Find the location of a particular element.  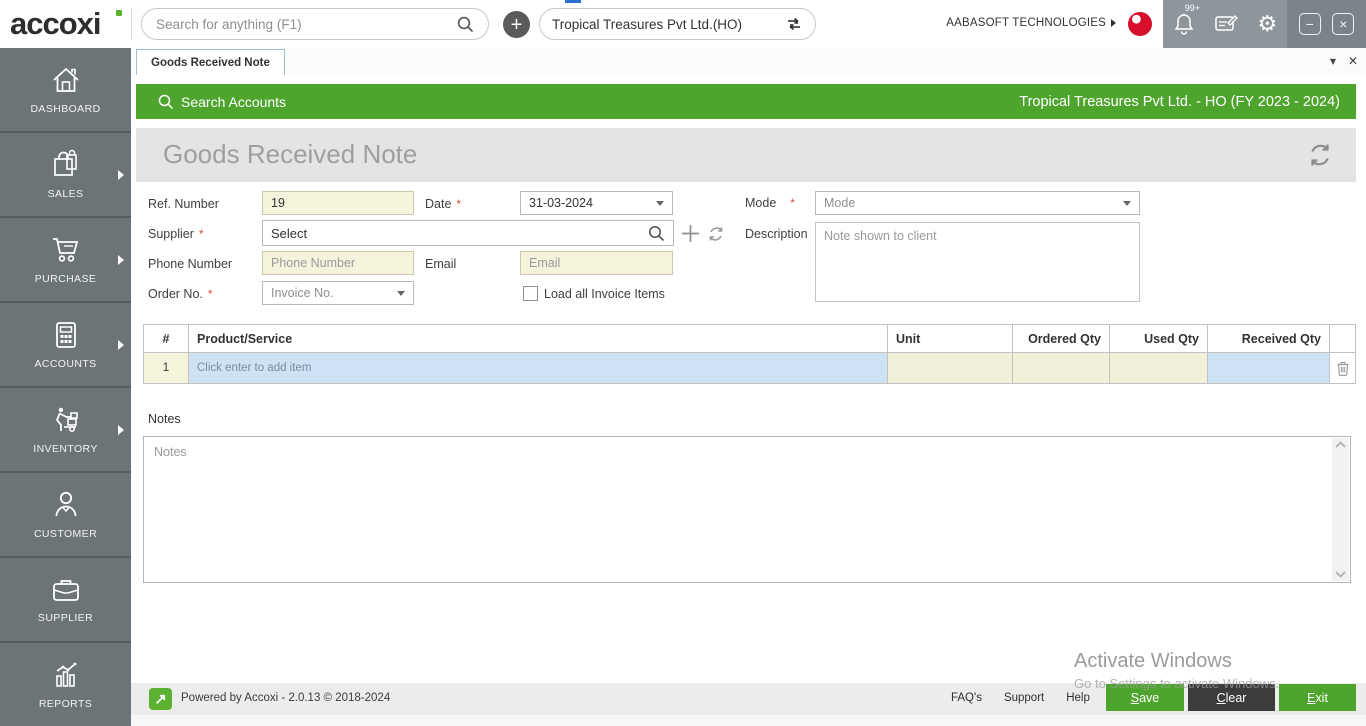

notes-scrollbar is located at coordinates (1340, 509).